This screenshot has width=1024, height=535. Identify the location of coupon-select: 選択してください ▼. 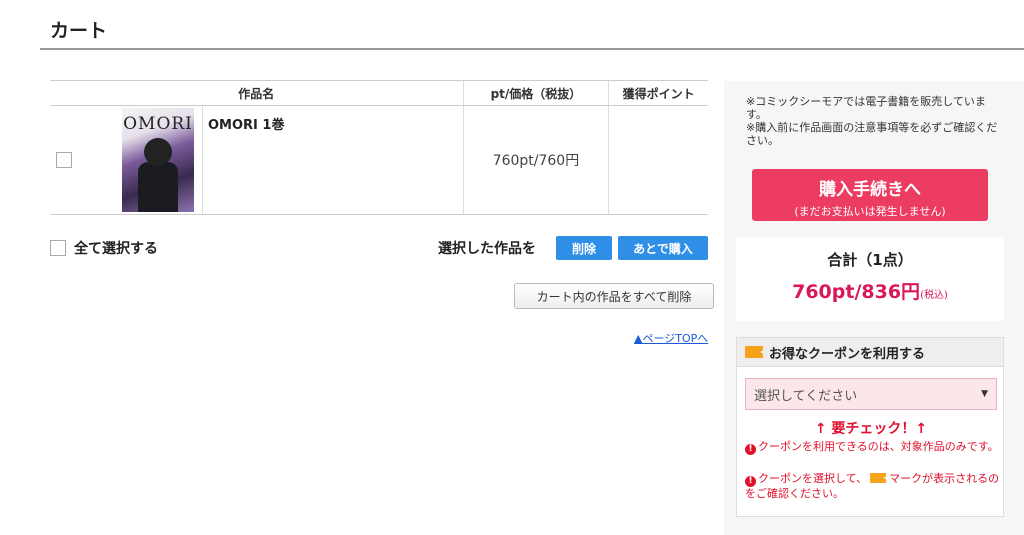
(871, 394).